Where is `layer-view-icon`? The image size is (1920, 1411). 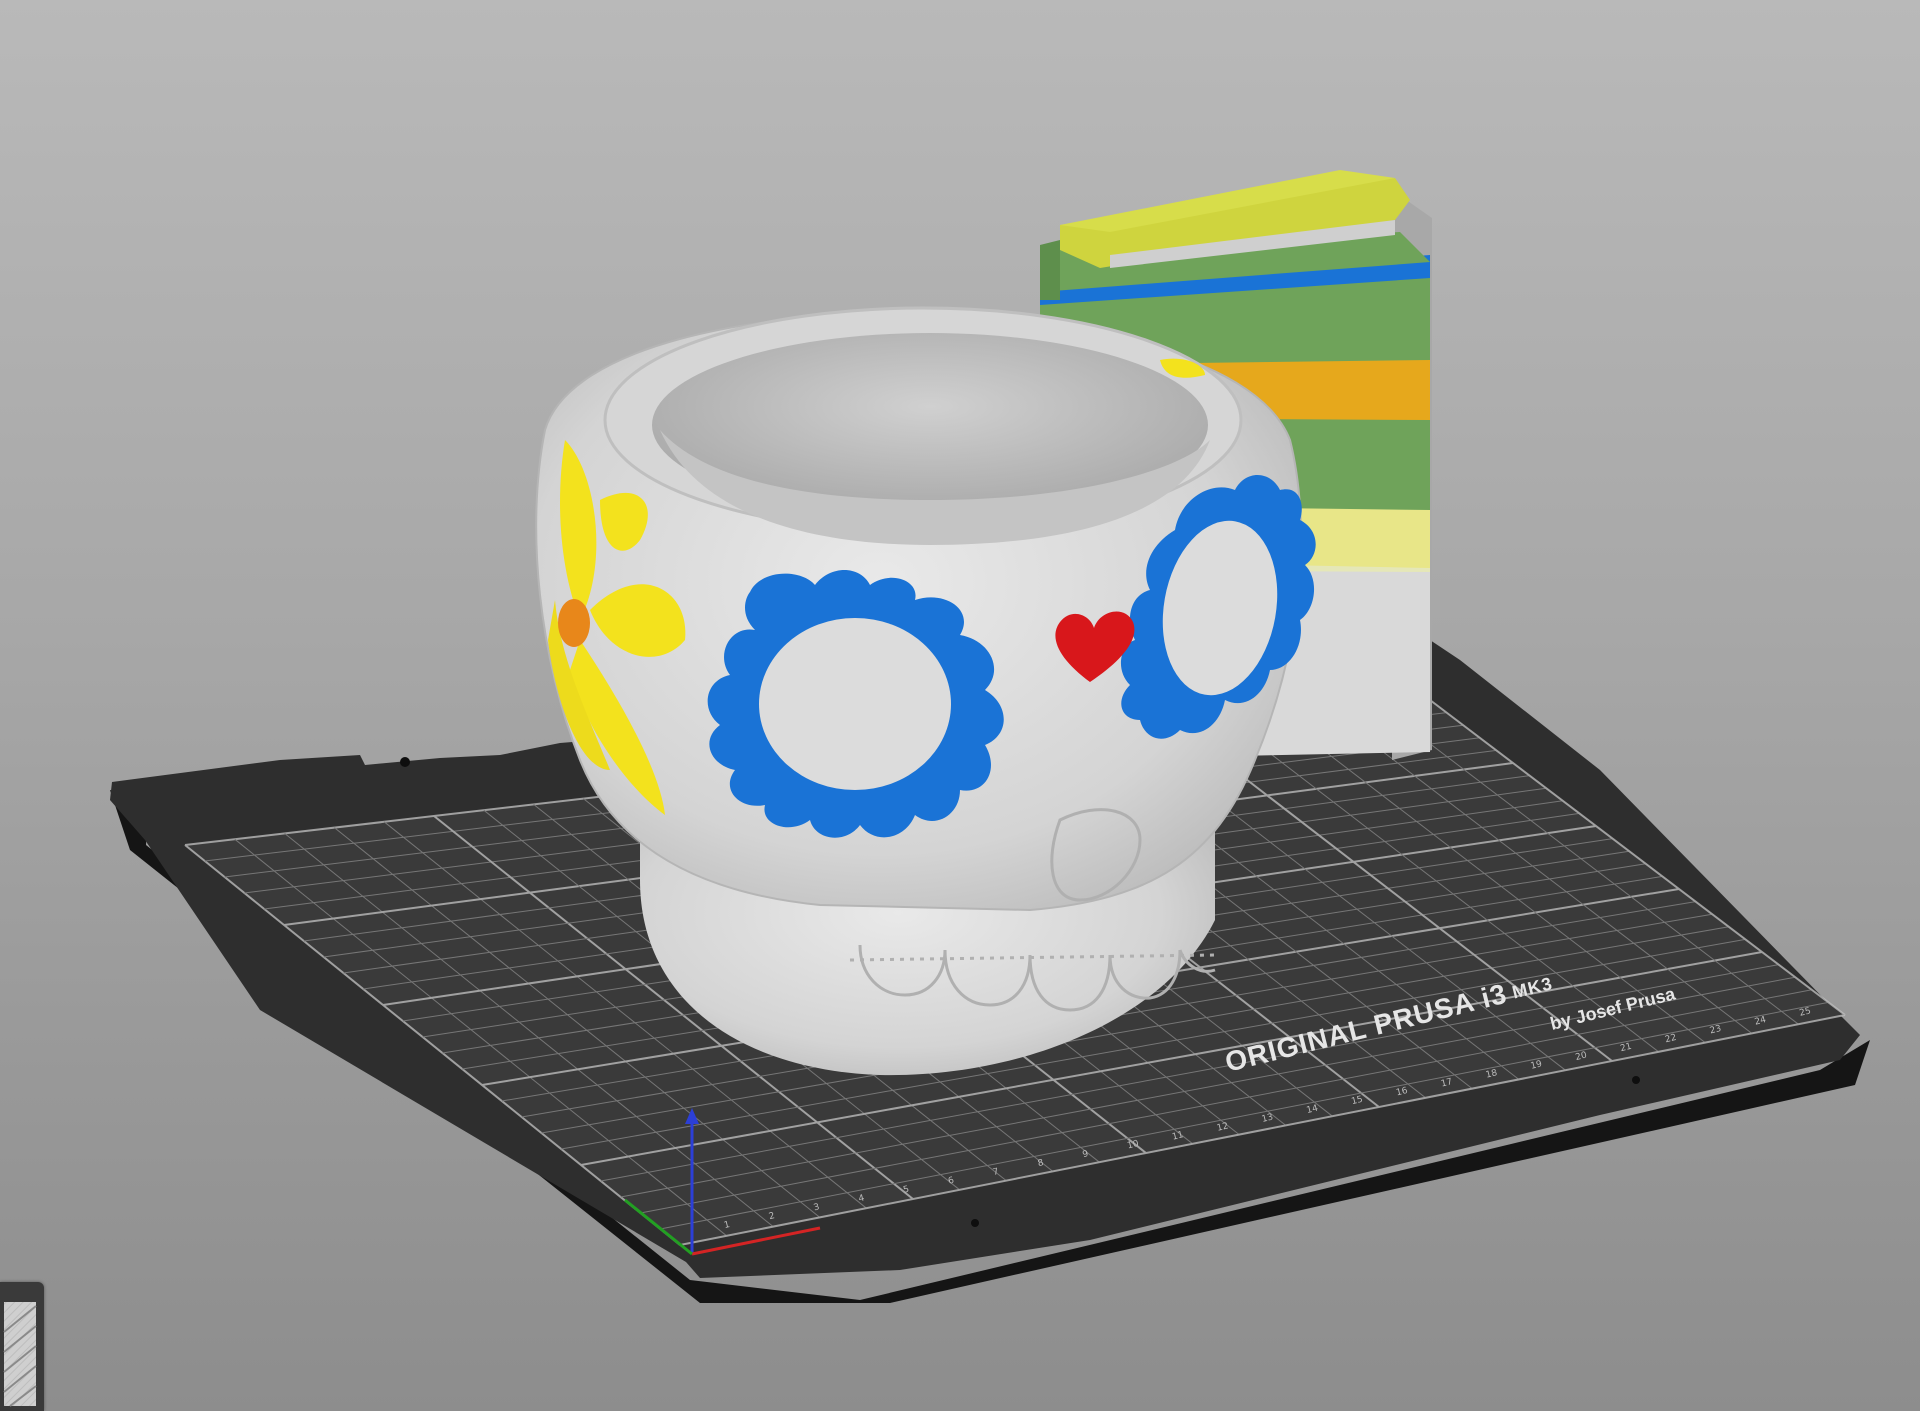
layer-view-icon is located at coordinates (20, 1354).